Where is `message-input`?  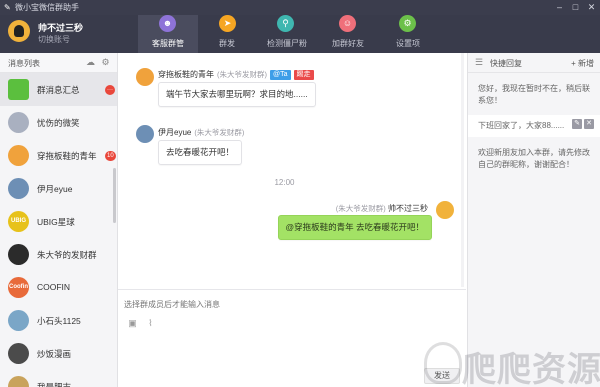 message-input is located at coordinates (289, 304).